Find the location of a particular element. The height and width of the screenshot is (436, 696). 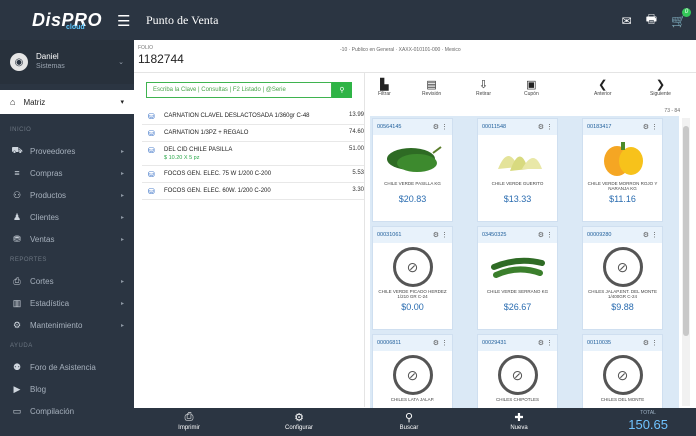

sidebar-item-cortes: ⎙ Cortes ▸ is located at coordinates (67, 281).